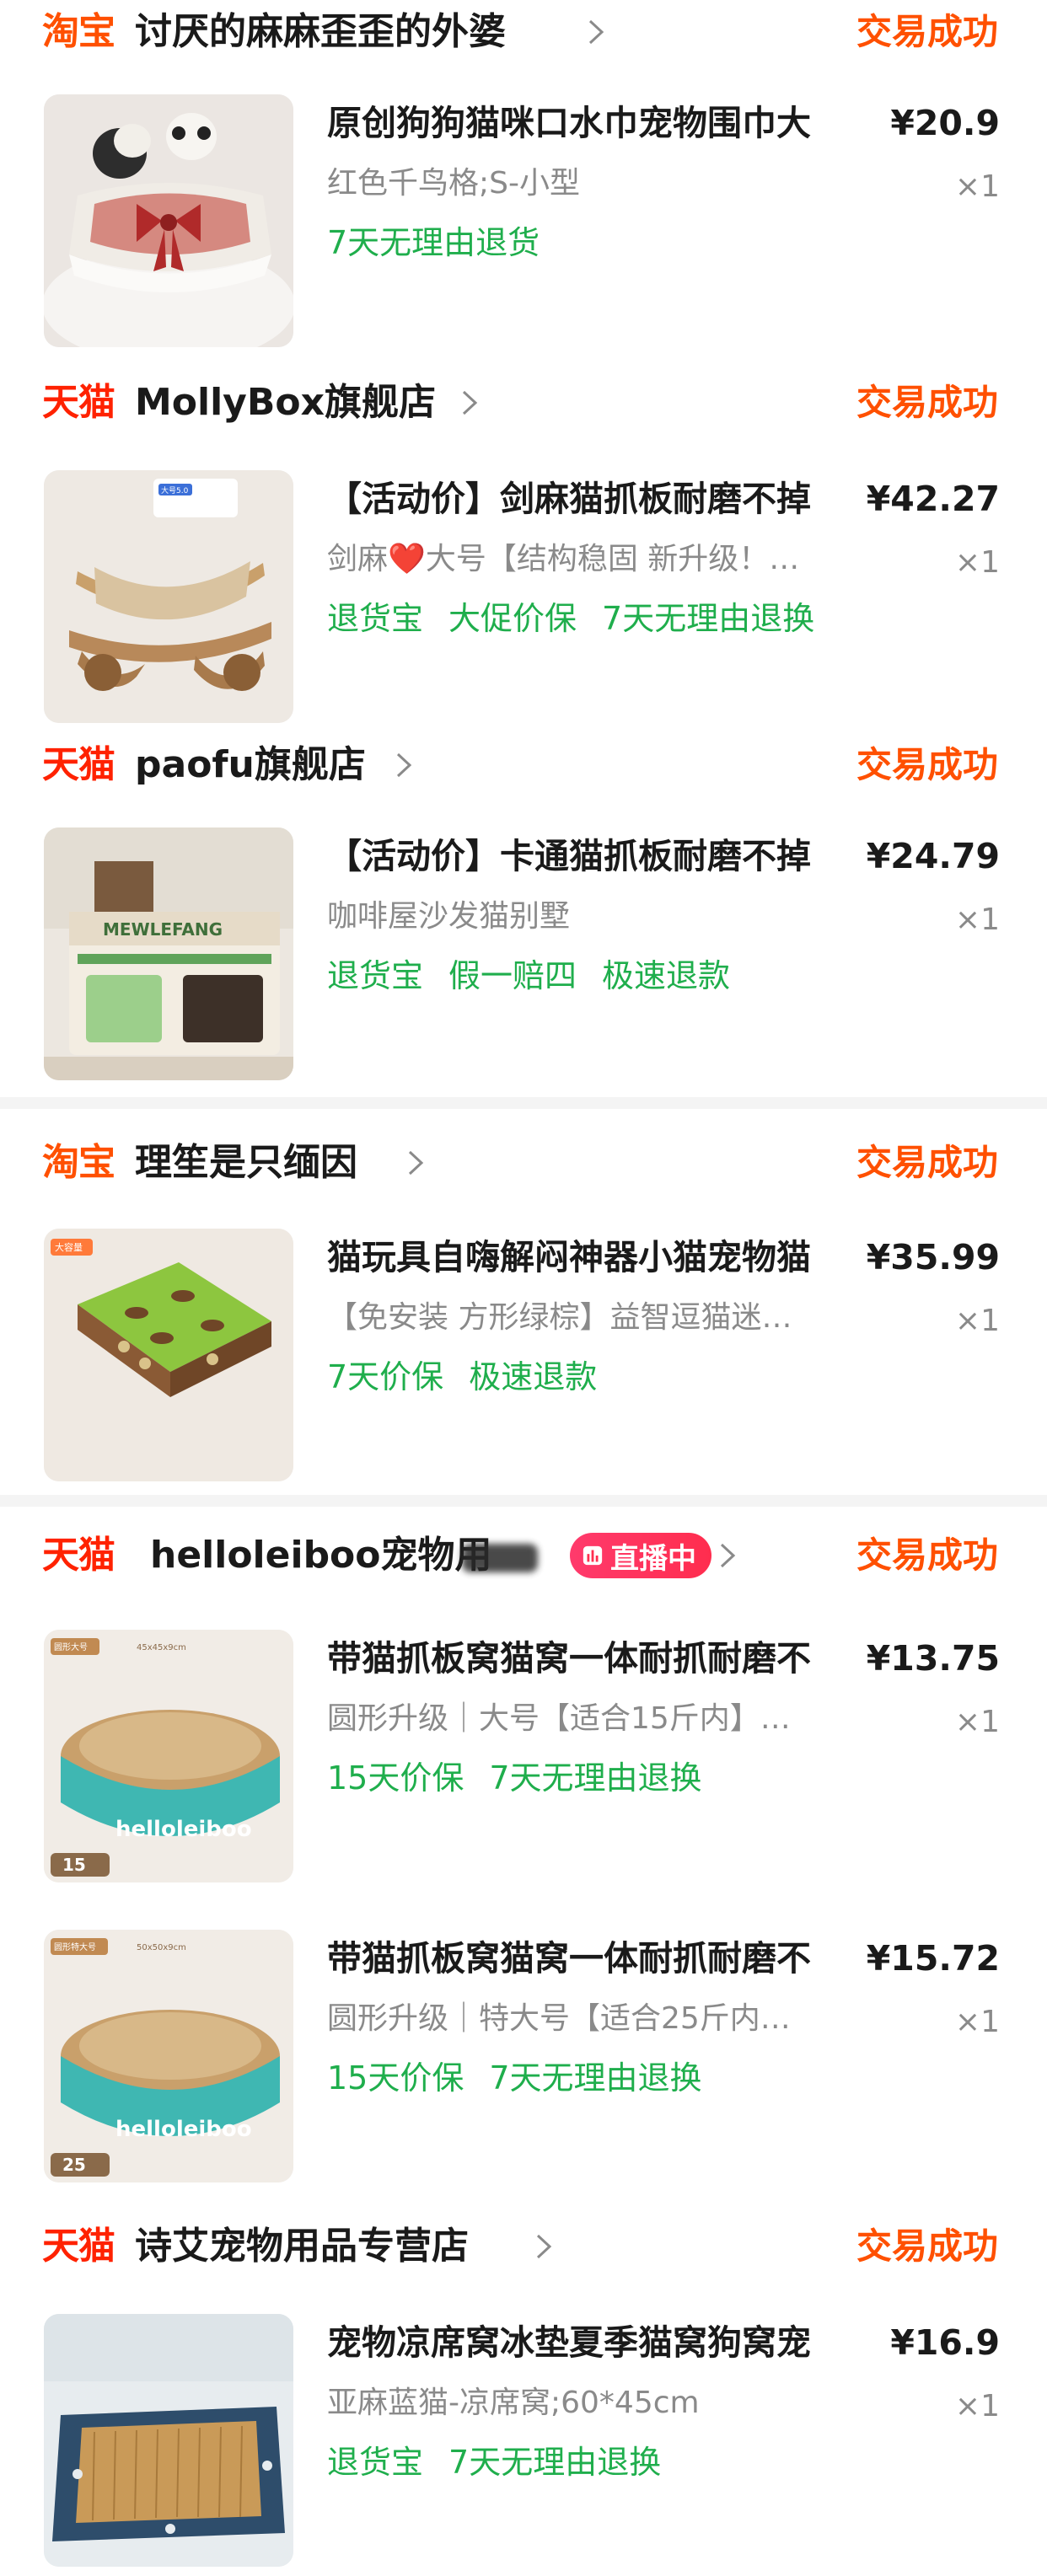  What do you see at coordinates (71, 1647) in the screenshot?
I see `thumb-label-text: 圆形大号` at bounding box center [71, 1647].